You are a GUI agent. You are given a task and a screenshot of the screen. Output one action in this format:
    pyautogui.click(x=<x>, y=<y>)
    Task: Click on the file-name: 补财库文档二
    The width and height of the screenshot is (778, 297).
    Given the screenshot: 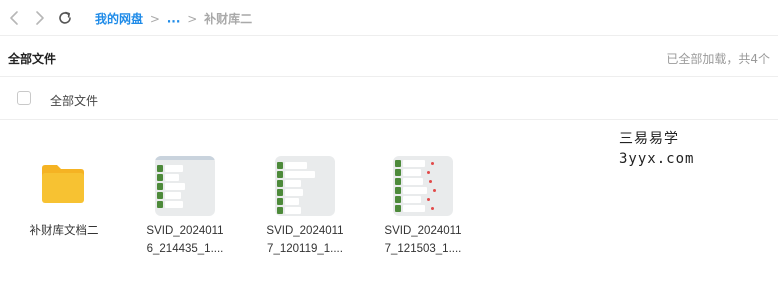 What is the action you would take?
    pyautogui.click(x=64, y=231)
    